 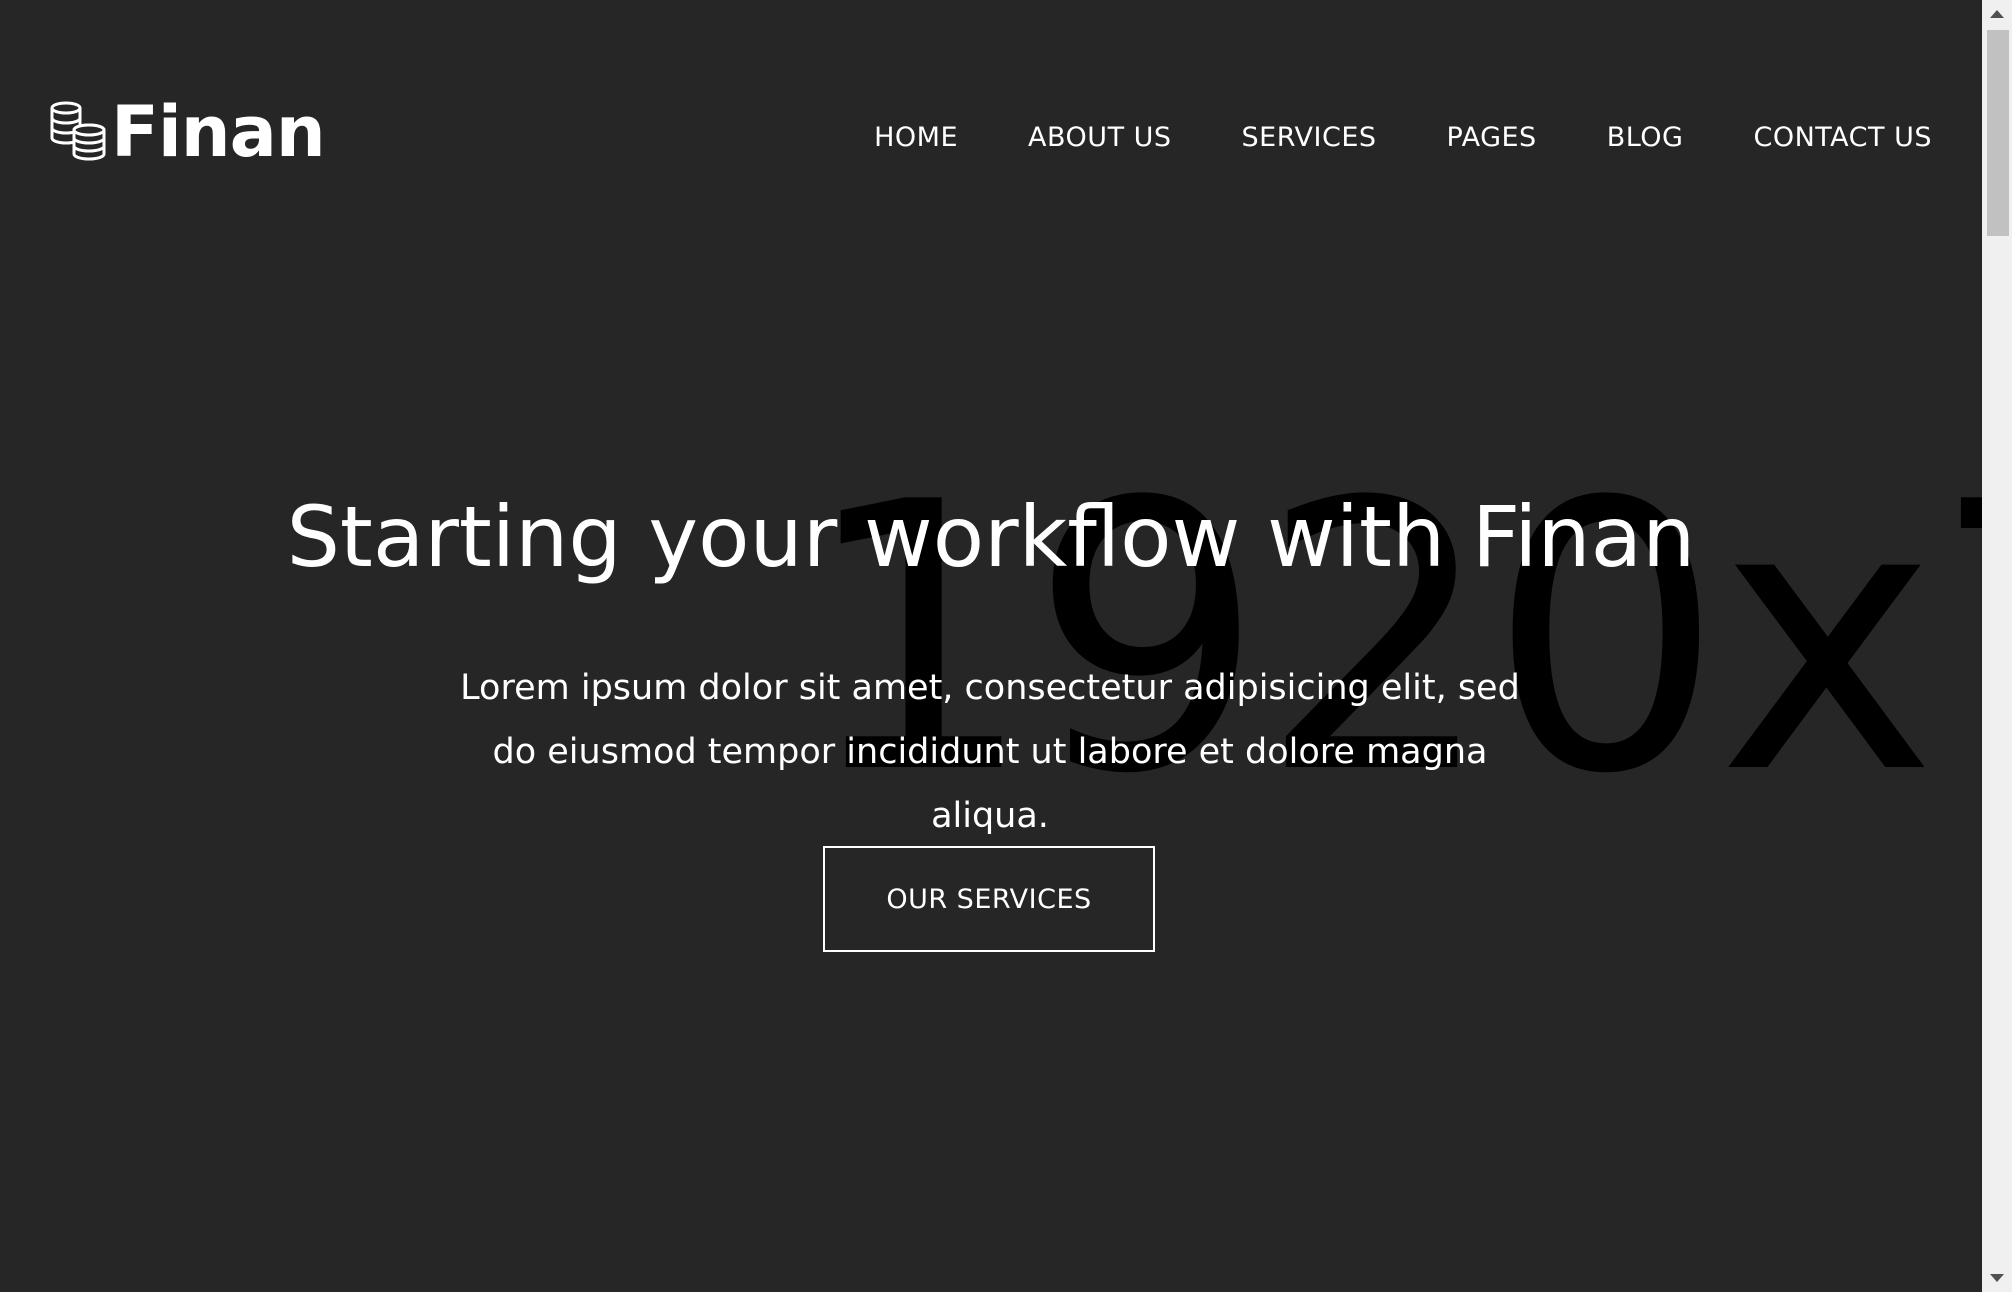 What do you see at coordinates (1842, 138) in the screenshot?
I see `nav-contact-us: CONTACT US` at bounding box center [1842, 138].